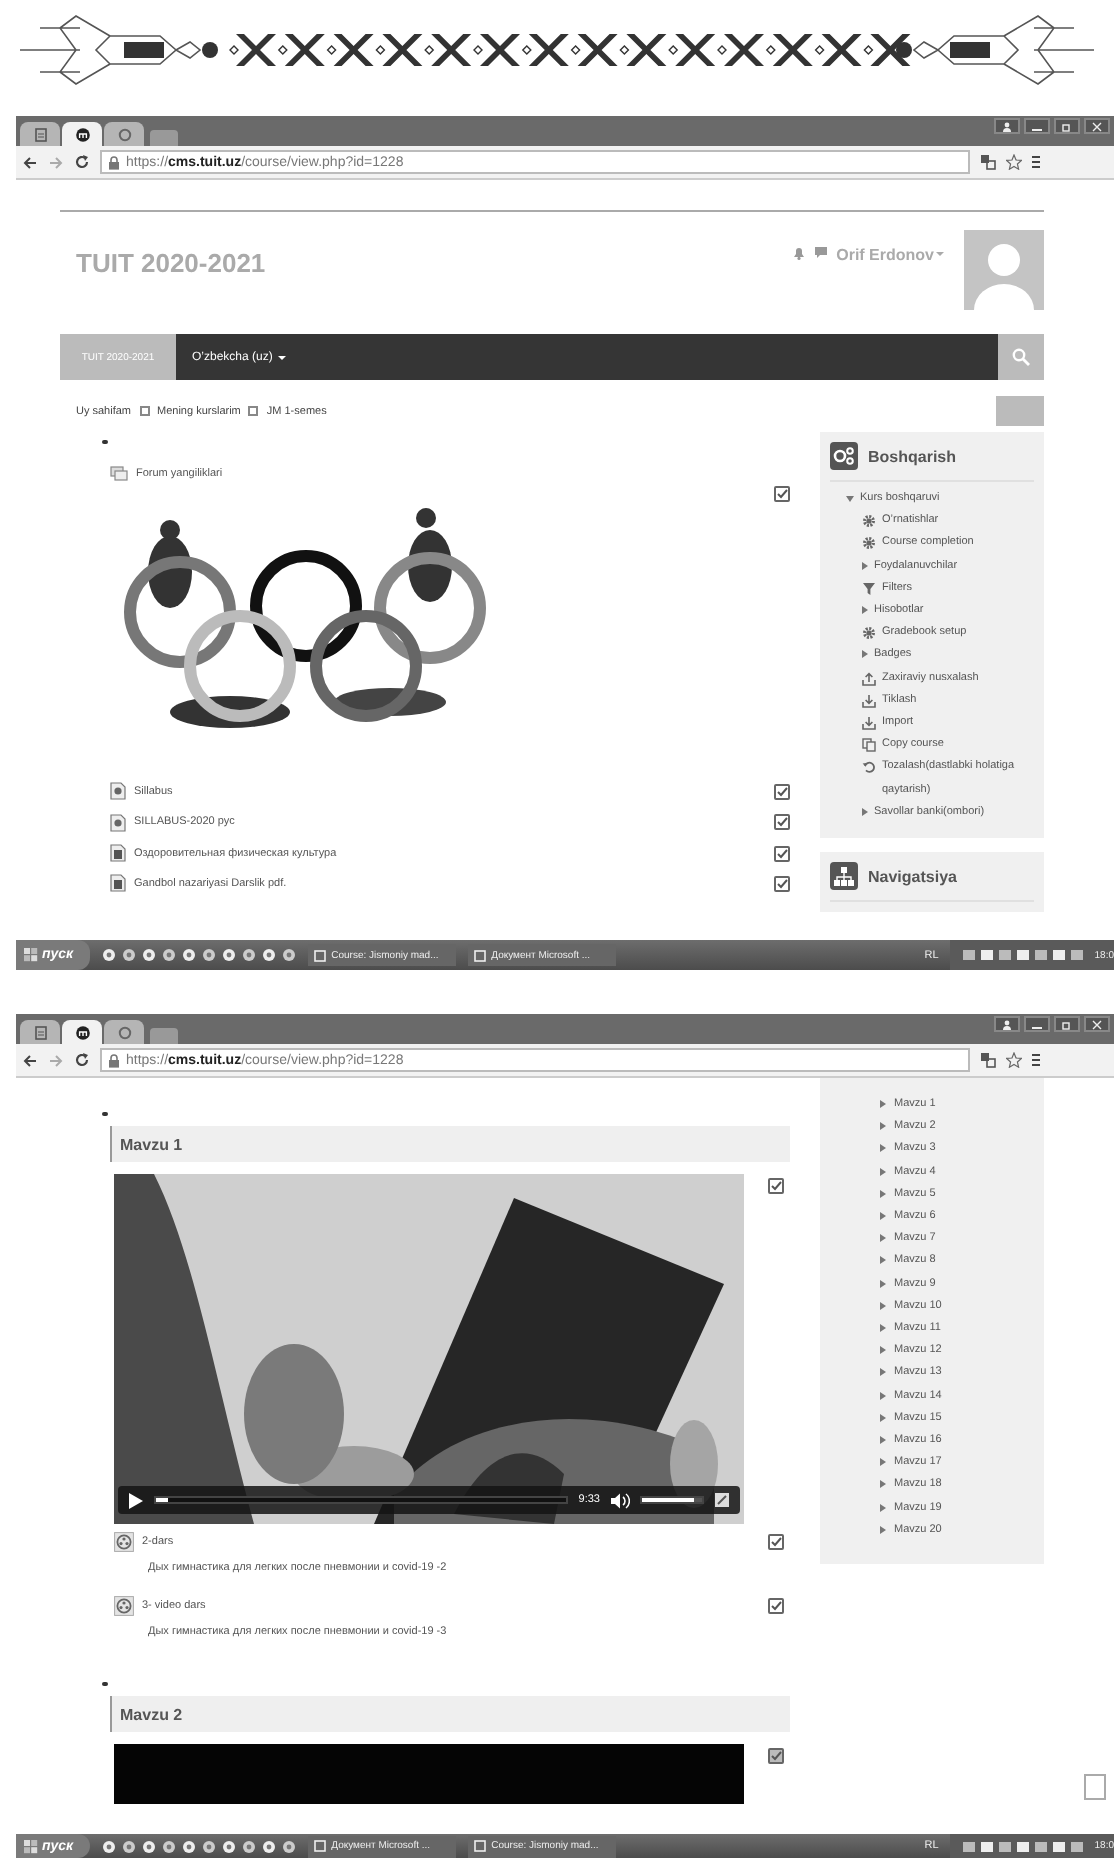  What do you see at coordinates (151, 1714) in the screenshot?
I see `section-title: Mavzu 2` at bounding box center [151, 1714].